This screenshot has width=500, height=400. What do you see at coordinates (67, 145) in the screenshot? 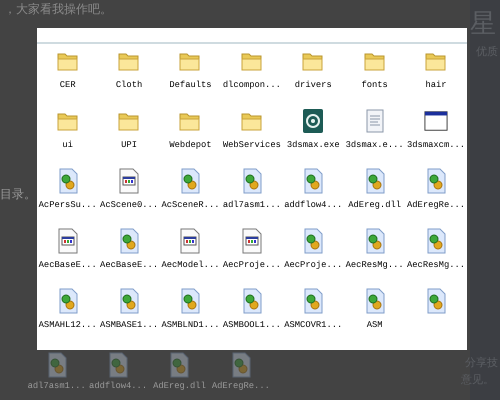
I see `file-name: ui` at bounding box center [67, 145].